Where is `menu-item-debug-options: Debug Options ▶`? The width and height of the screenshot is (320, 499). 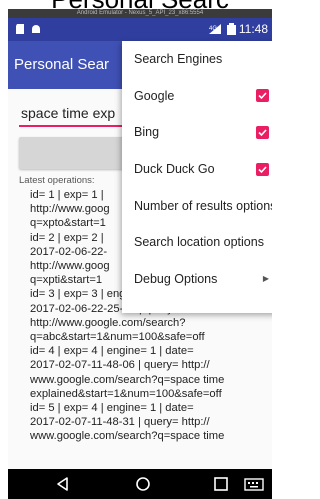
menu-item-debug-options: Debug Options ▶ is located at coordinates (197, 279).